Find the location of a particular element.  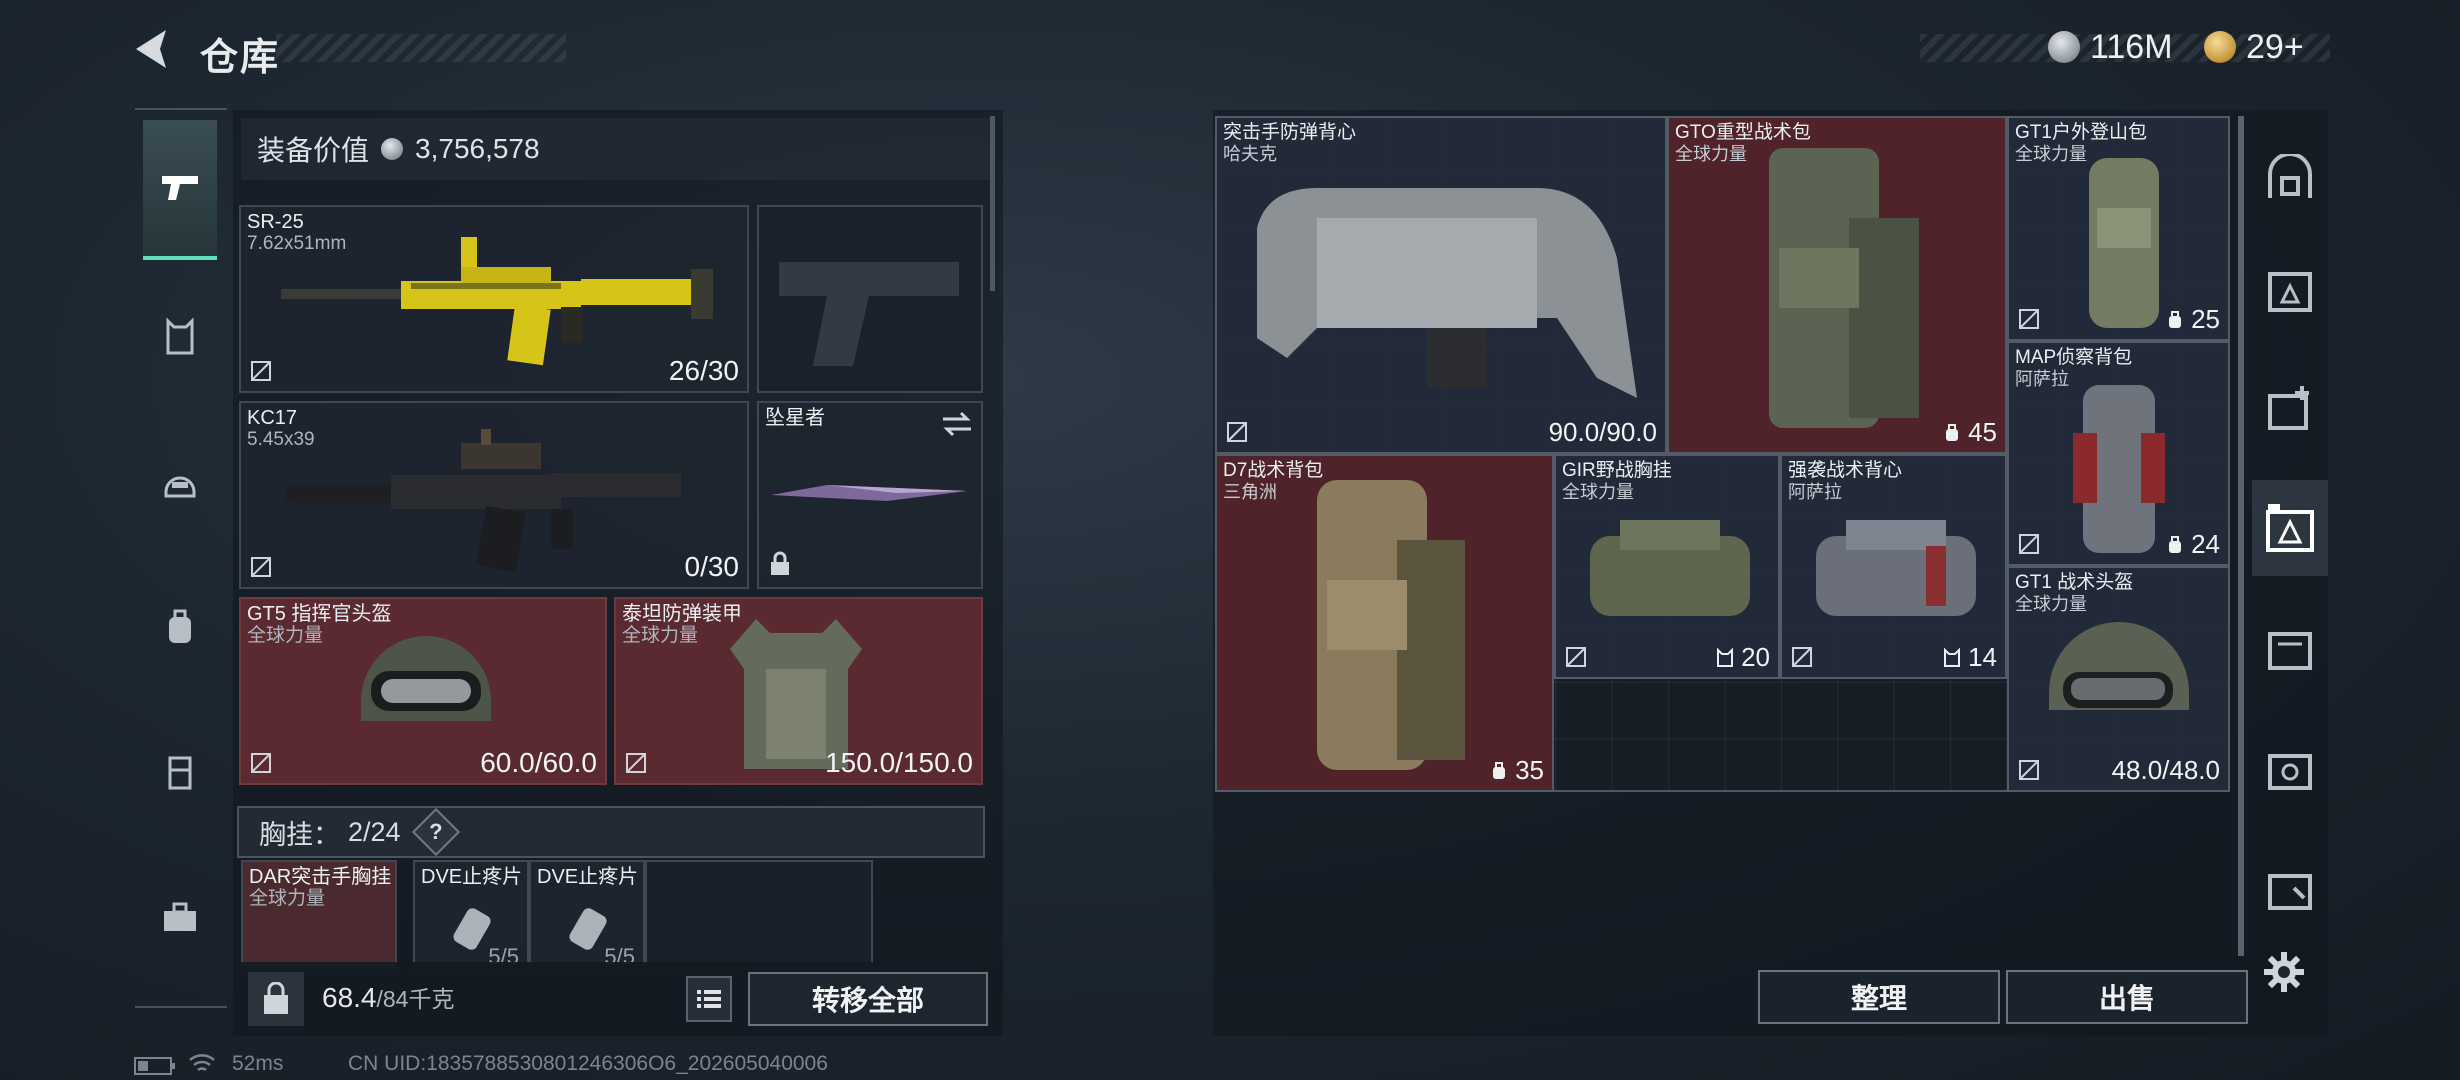

weight-max: /84千克 is located at coordinates (415, 999).